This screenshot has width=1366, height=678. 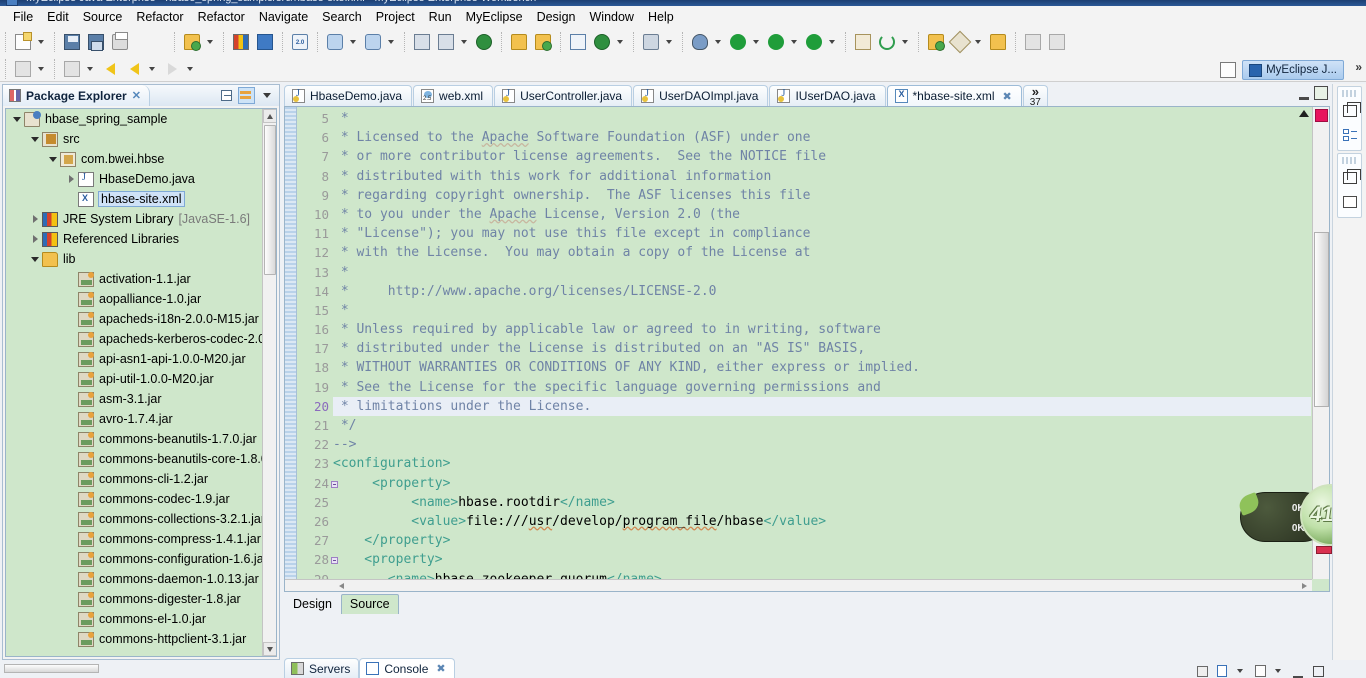 I want to click on scroll-down-button, so click(x=269, y=649).